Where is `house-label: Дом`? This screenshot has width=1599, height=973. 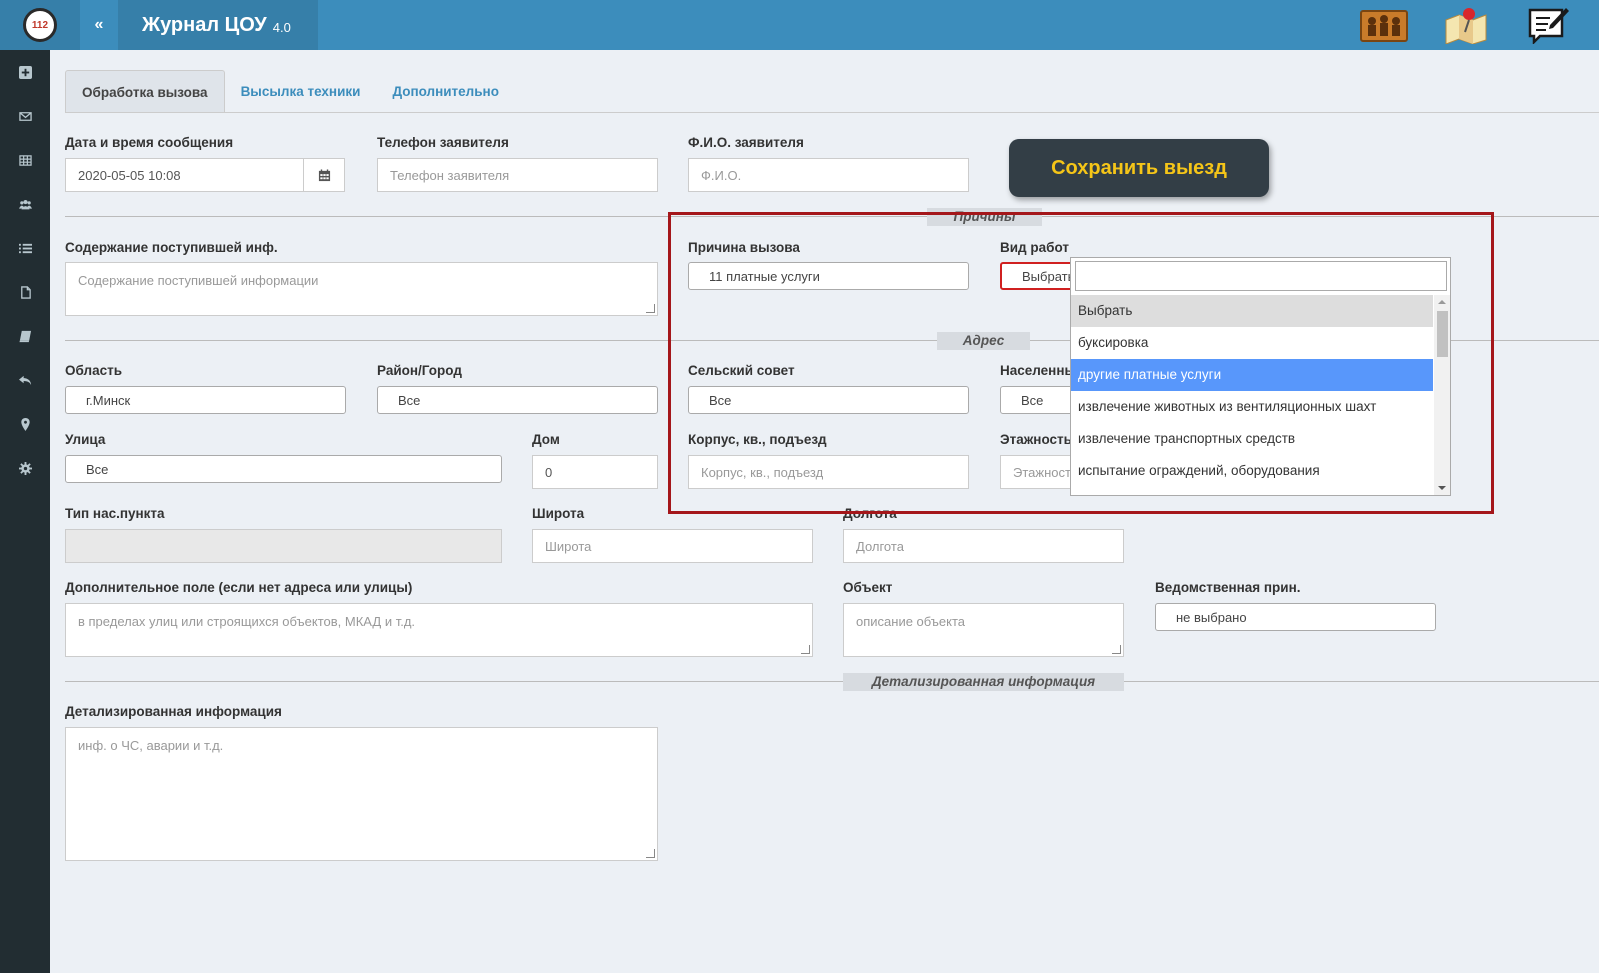
house-label: Дом is located at coordinates (546, 439).